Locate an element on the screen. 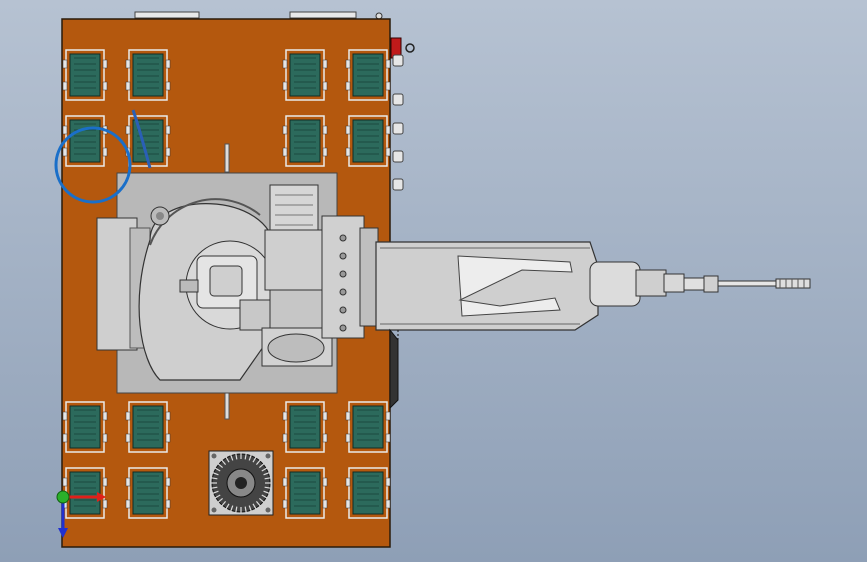  wrist-tool is located at coordinates (700, 284).